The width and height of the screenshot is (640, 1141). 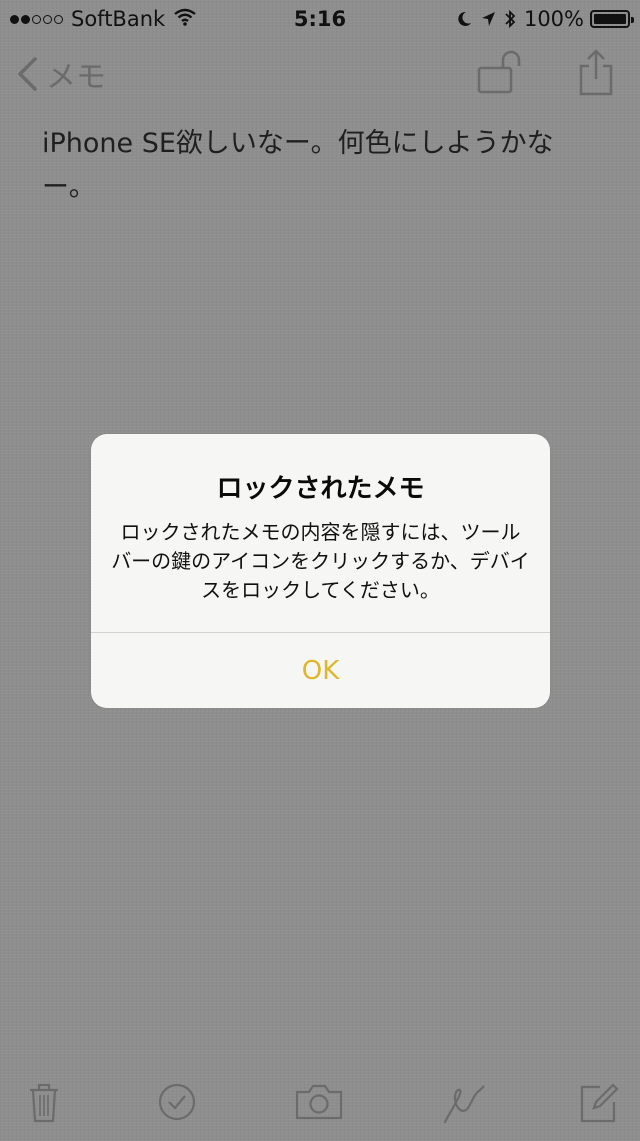 I want to click on checklist-button, so click(x=177, y=1104).